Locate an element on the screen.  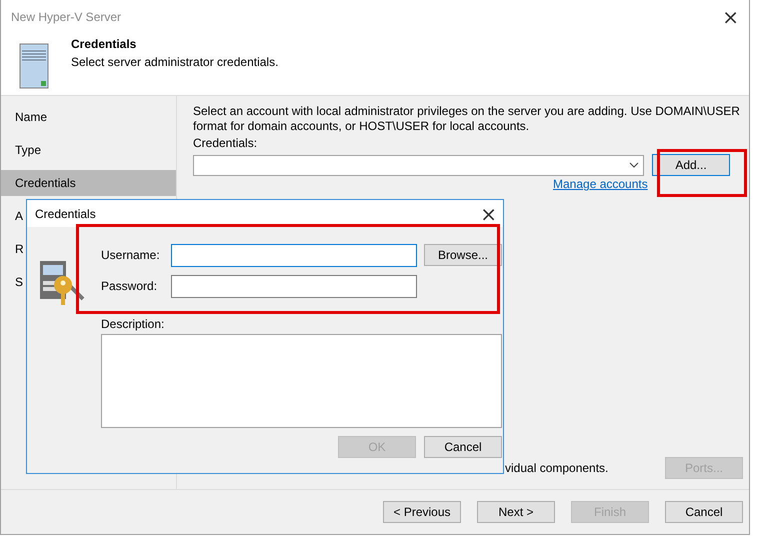
instructions-text: Select an account with local administrator privileges on the server you are adding. Use DOMAIN\USER format for domain accounts, or HOST\USER for local accounts. is located at coordinates (467, 119).